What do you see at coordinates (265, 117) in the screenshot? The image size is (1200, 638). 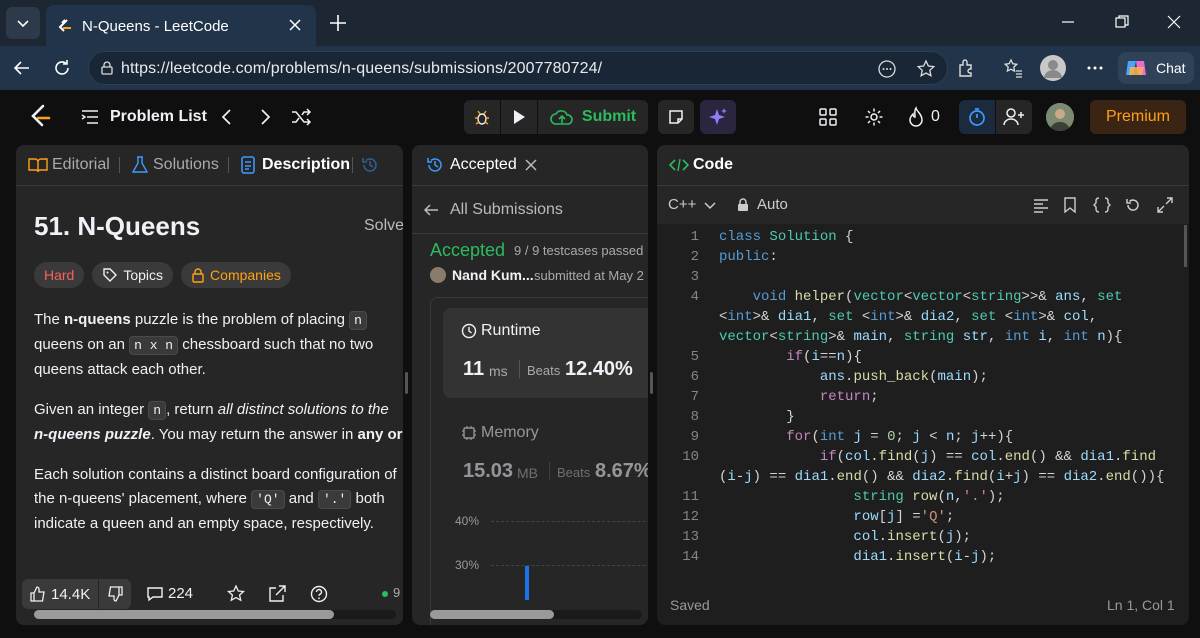 I see `next-problem-chevron-icon` at bounding box center [265, 117].